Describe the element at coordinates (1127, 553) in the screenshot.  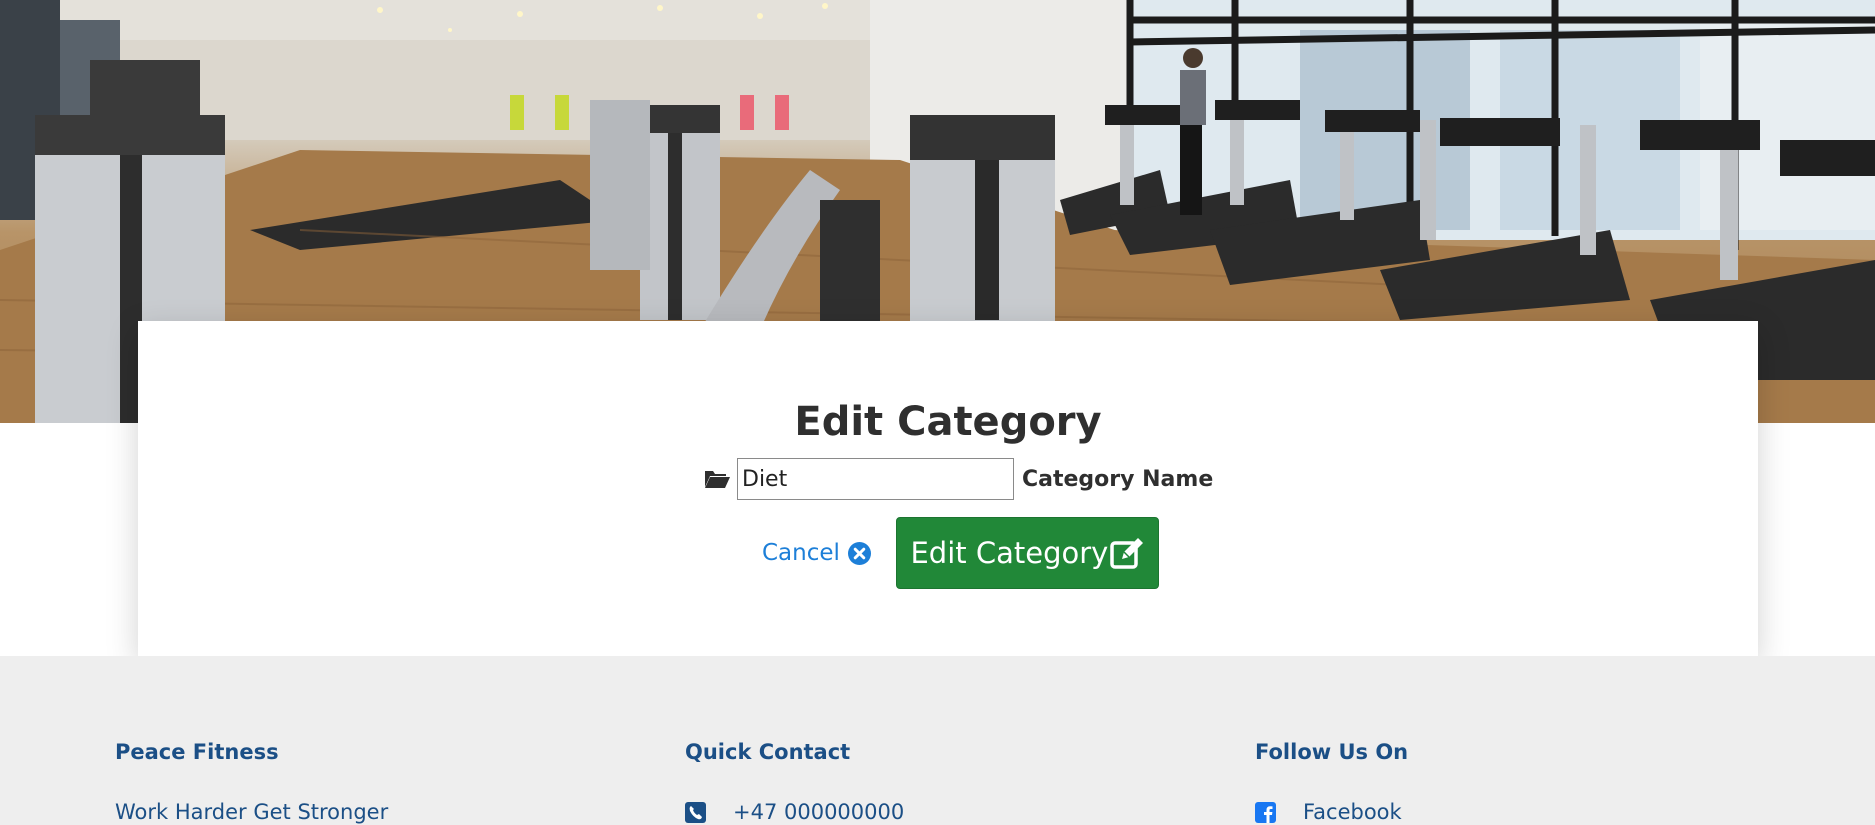
I see `edit-icon` at that location.